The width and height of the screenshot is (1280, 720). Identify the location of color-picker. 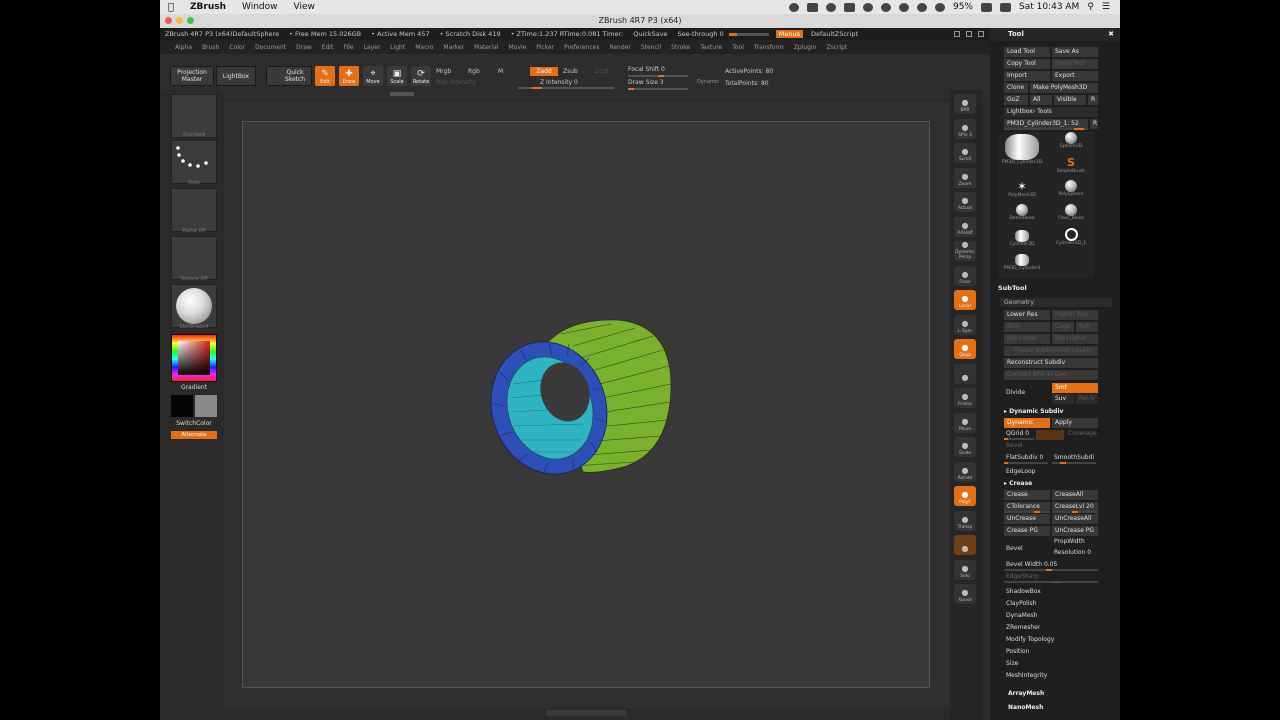
(194, 358).